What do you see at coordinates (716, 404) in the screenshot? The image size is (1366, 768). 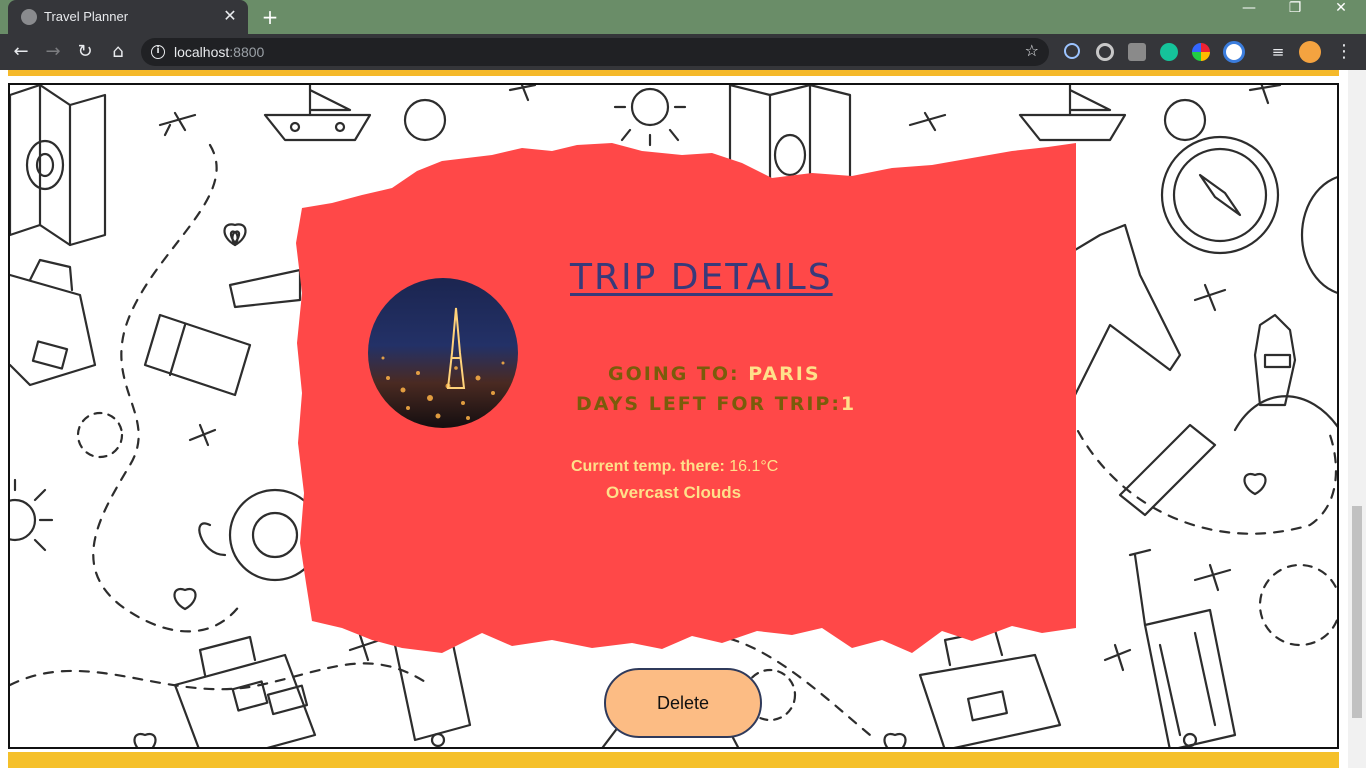 I see `days-left-line: DAYS LEFT FOR TRIP:1` at bounding box center [716, 404].